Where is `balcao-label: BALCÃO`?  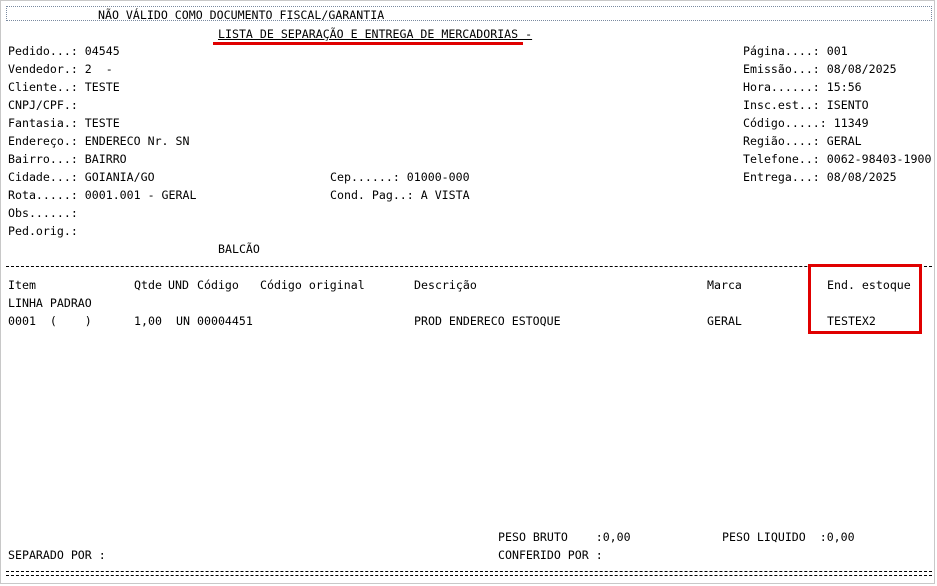
balcao-label: BALCÃO is located at coordinates (239, 249).